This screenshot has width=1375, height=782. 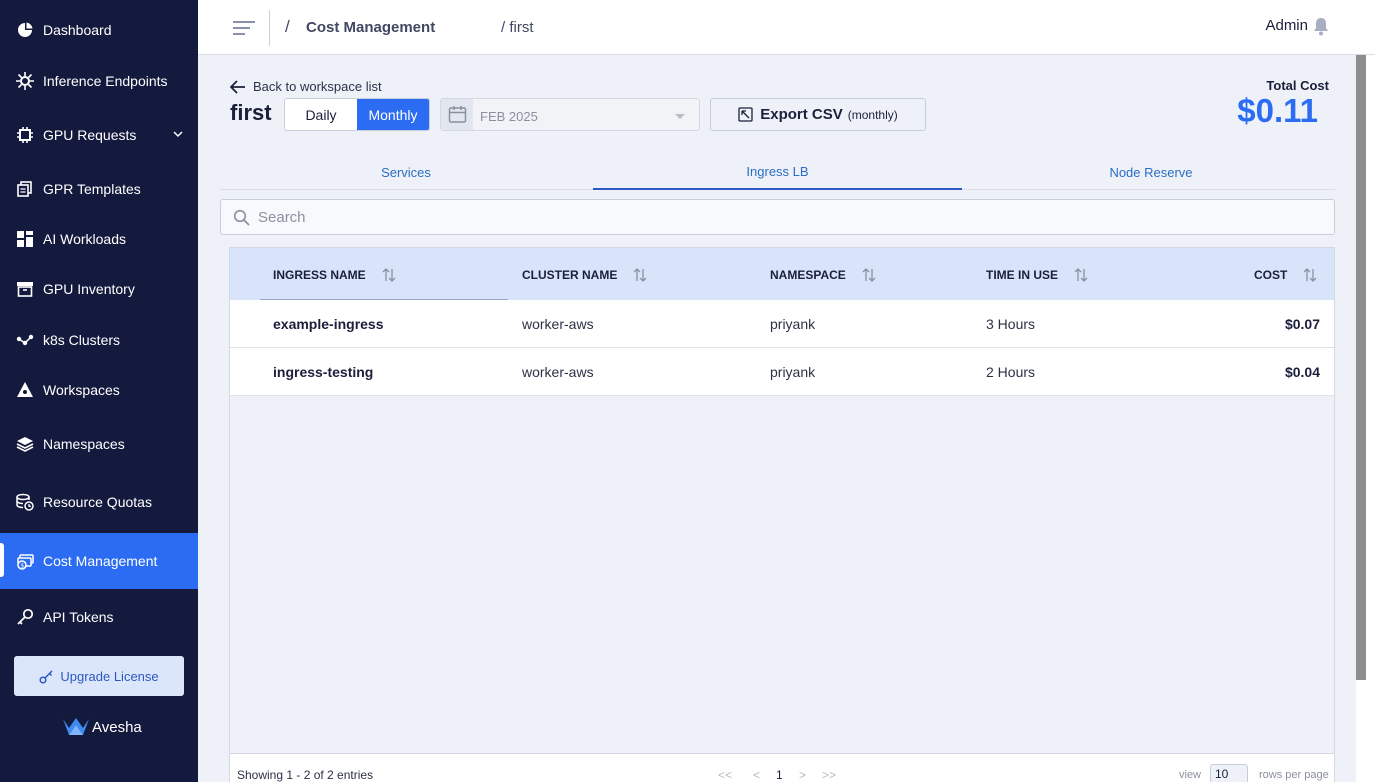 What do you see at coordinates (509, 116) in the screenshot?
I see `month-picker-value: FEB 2025` at bounding box center [509, 116].